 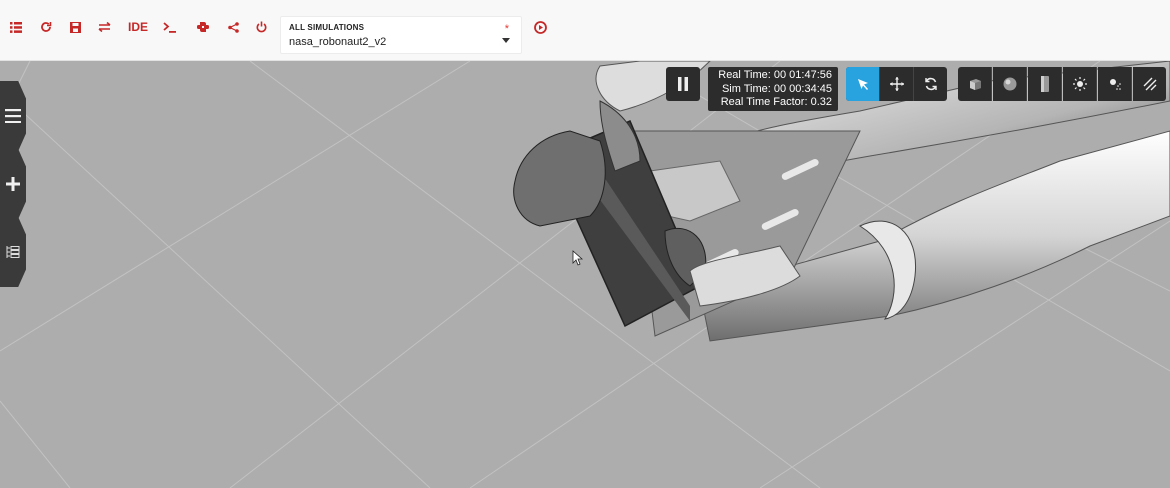 What do you see at coordinates (776, 88) in the screenshot?
I see `sim-time: Sim Time: 00 00:34:45` at bounding box center [776, 88].